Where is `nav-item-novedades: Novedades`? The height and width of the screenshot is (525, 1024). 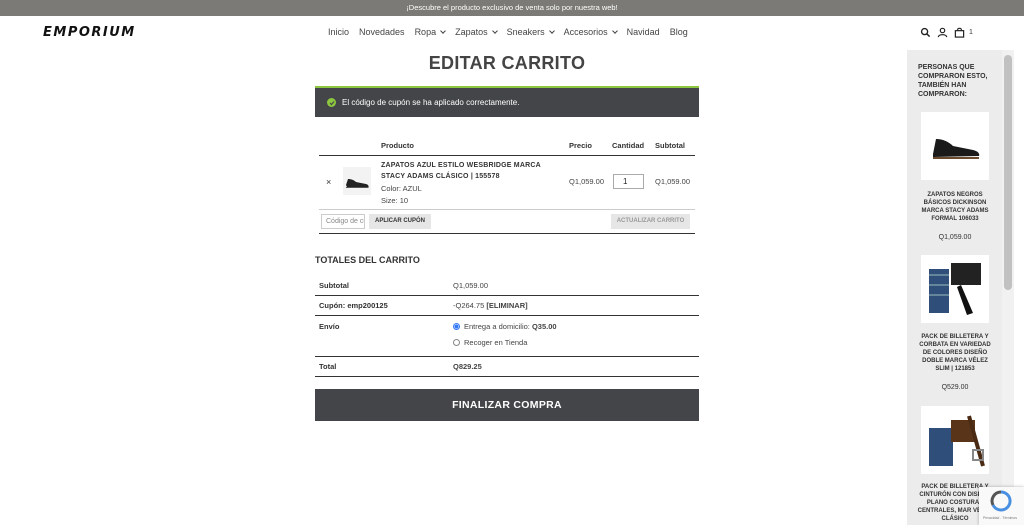 nav-item-novedades: Novedades is located at coordinates (382, 32).